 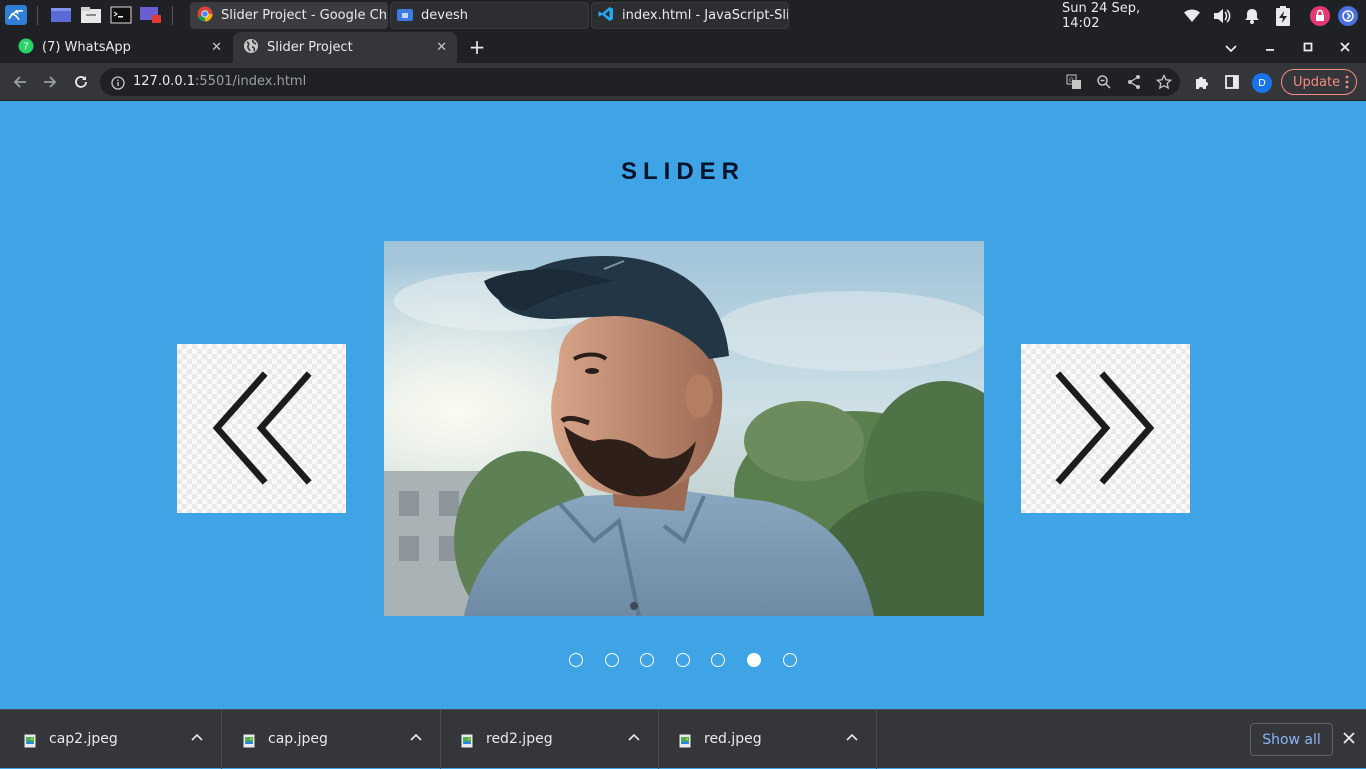 What do you see at coordinates (683, 47) in the screenshot?
I see `browser-tab-strip: 7 (7) WhatsApp ✕ Slider Project ✕ +` at bounding box center [683, 47].